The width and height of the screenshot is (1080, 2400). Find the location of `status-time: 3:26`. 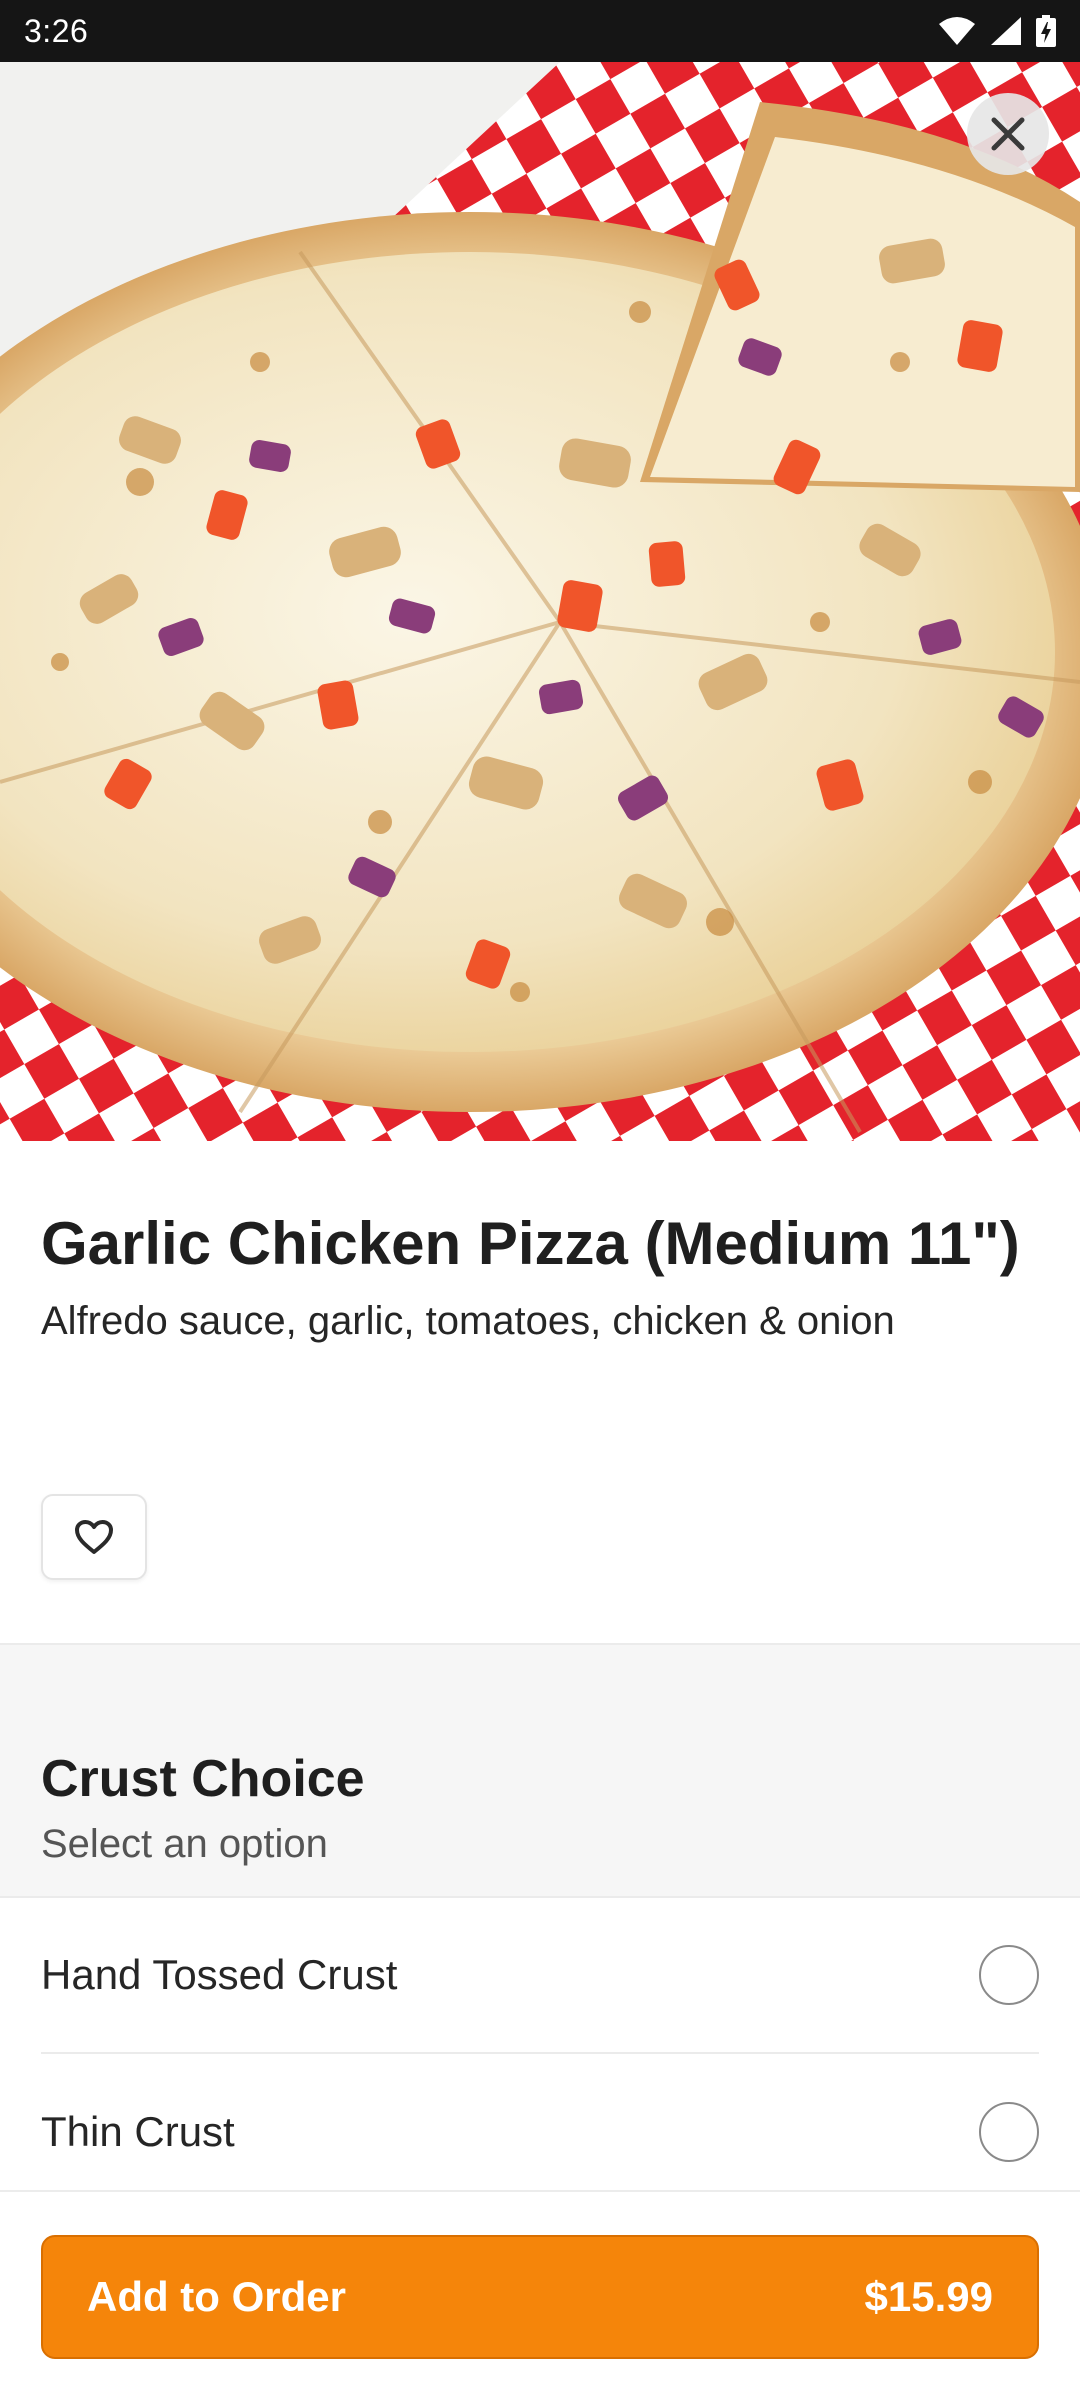

status-time: 3:26 is located at coordinates (56, 30).